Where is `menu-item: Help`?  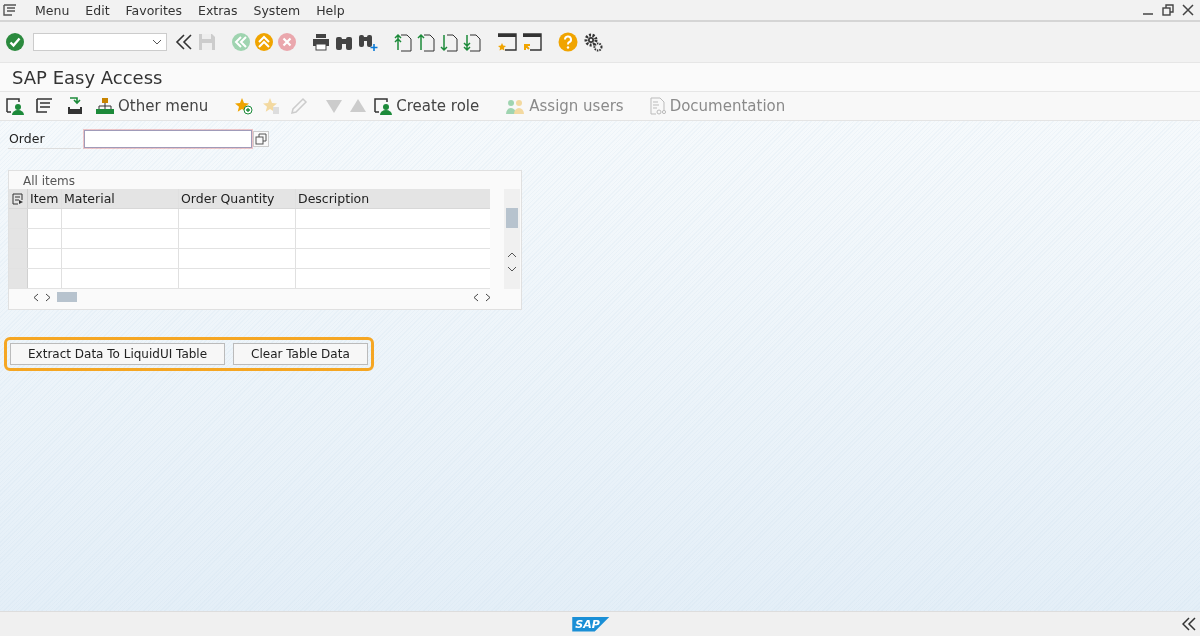 menu-item: Help is located at coordinates (330, 10).